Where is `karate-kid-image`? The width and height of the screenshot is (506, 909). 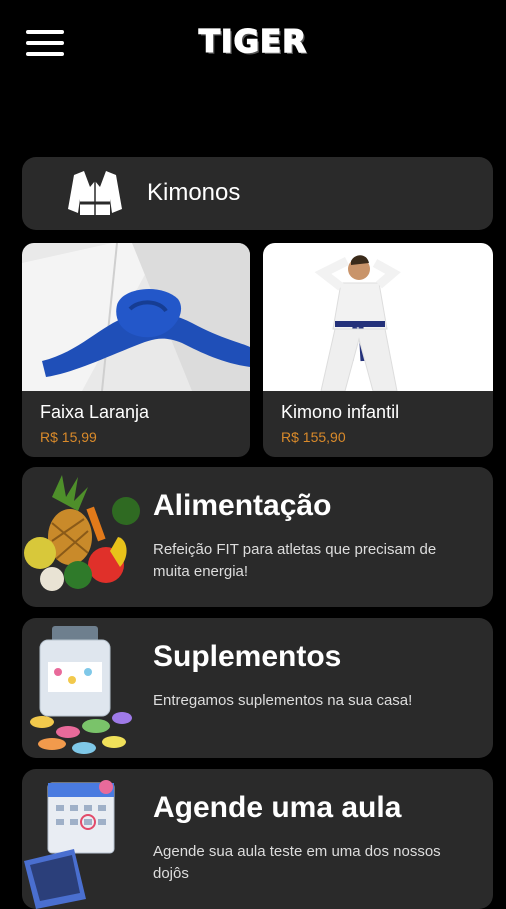 karate-kid-image is located at coordinates (378, 317).